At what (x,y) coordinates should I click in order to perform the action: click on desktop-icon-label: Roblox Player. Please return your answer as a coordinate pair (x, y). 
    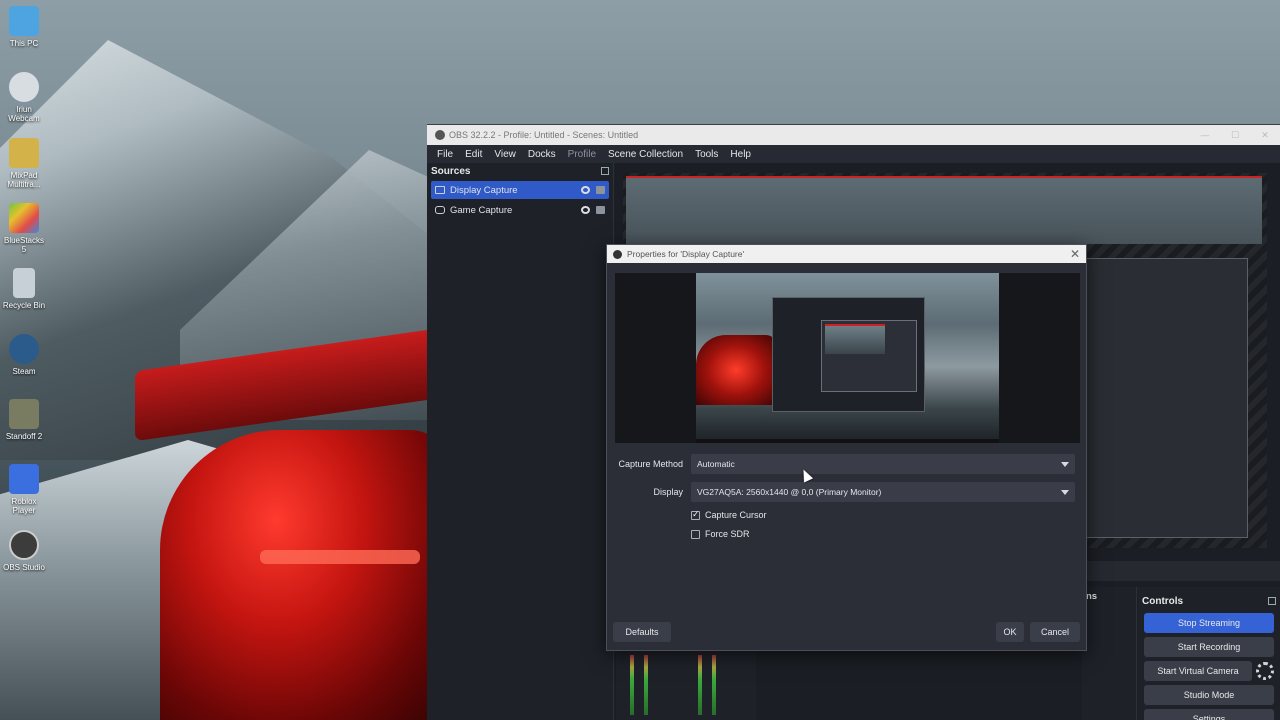
    Looking at the image, I should click on (24, 506).